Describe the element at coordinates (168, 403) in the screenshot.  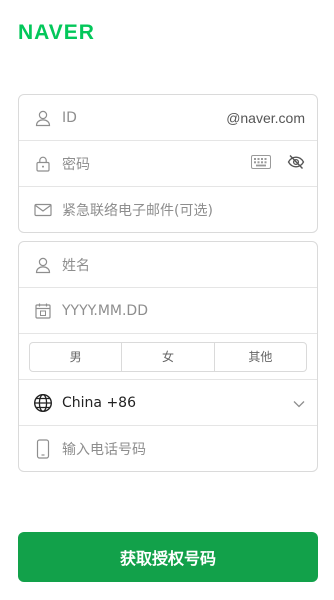
I see `country-select: China +86` at that location.